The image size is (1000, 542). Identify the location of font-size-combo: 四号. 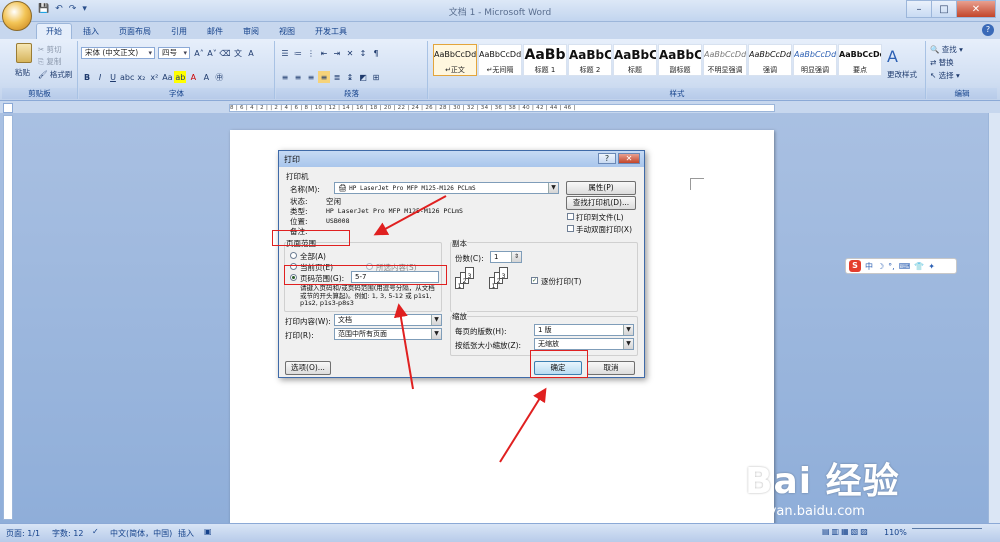
(174, 53).